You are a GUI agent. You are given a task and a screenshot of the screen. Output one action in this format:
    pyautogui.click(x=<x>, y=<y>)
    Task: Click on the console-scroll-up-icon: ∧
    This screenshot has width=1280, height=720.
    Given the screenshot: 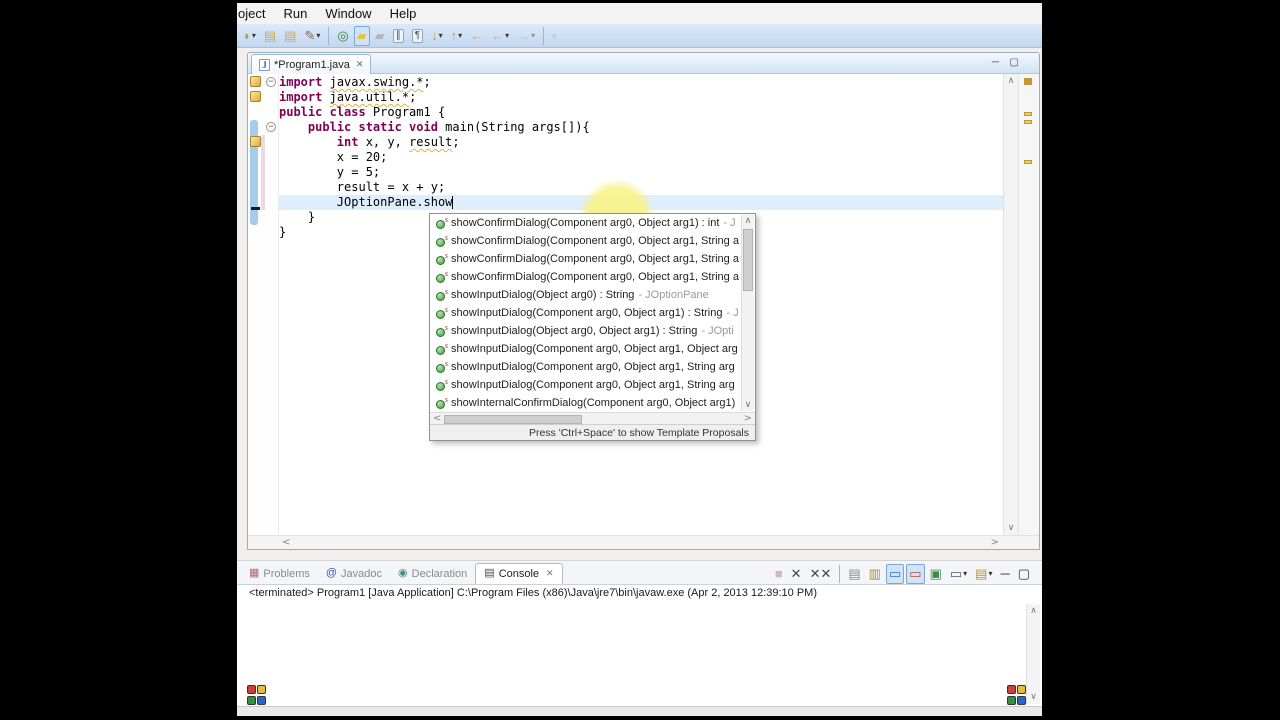 What is the action you would take?
    pyautogui.click(x=1033, y=611)
    